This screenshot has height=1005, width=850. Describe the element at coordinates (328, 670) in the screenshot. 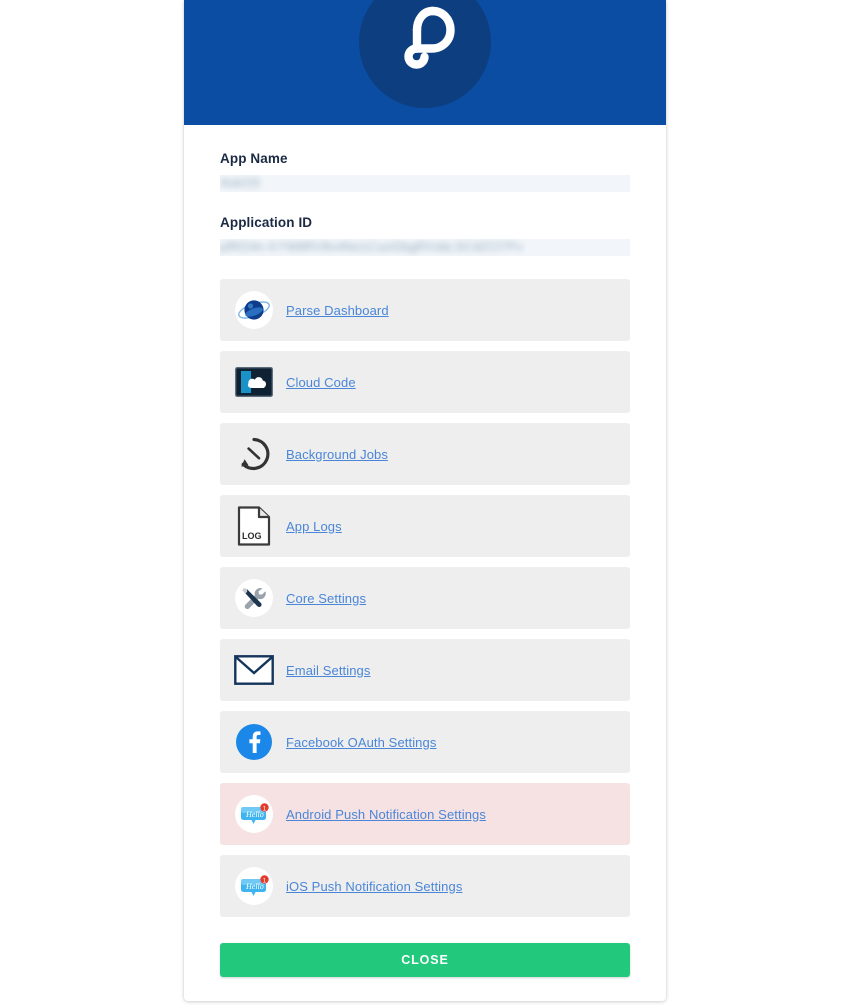

I see `list-item-label: Email Settings` at that location.